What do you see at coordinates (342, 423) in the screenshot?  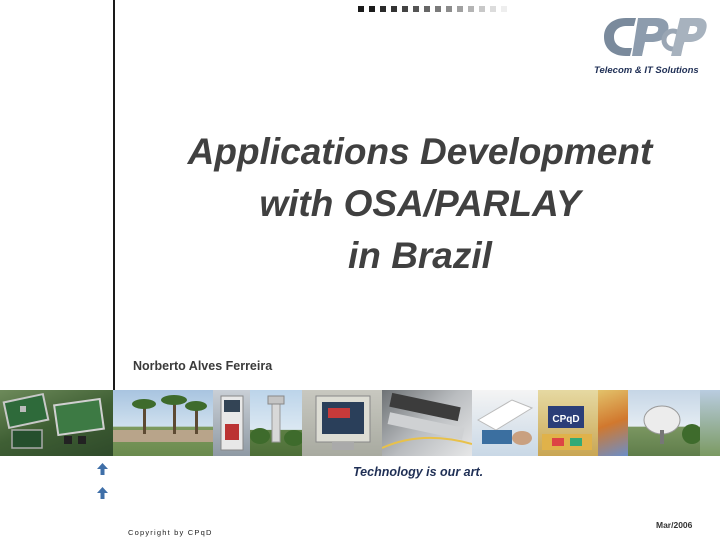 I see `computer-monitor-photo` at bounding box center [342, 423].